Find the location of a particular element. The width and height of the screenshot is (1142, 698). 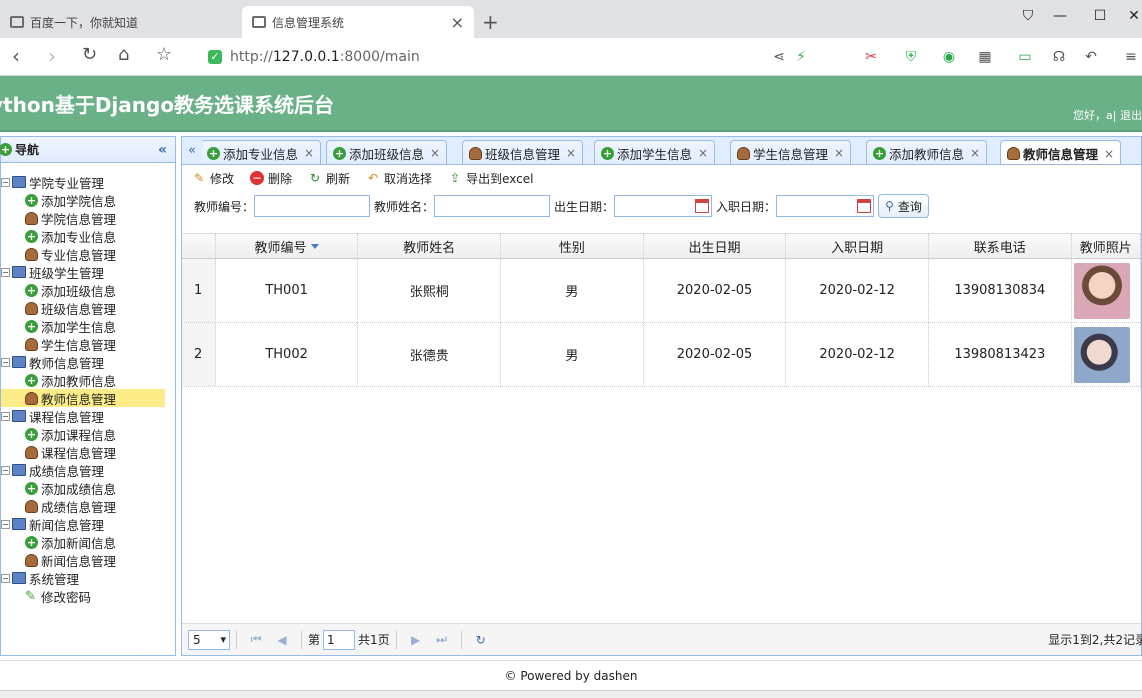

column-header: 教师姓名 is located at coordinates (429, 246).